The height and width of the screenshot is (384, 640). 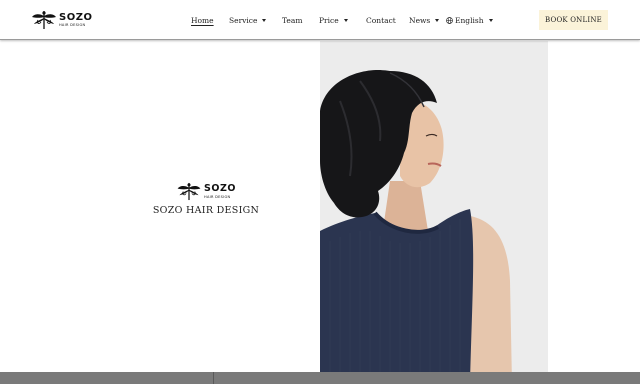 What do you see at coordinates (189, 191) in the screenshot?
I see `dragonfly-logo-icon` at bounding box center [189, 191].